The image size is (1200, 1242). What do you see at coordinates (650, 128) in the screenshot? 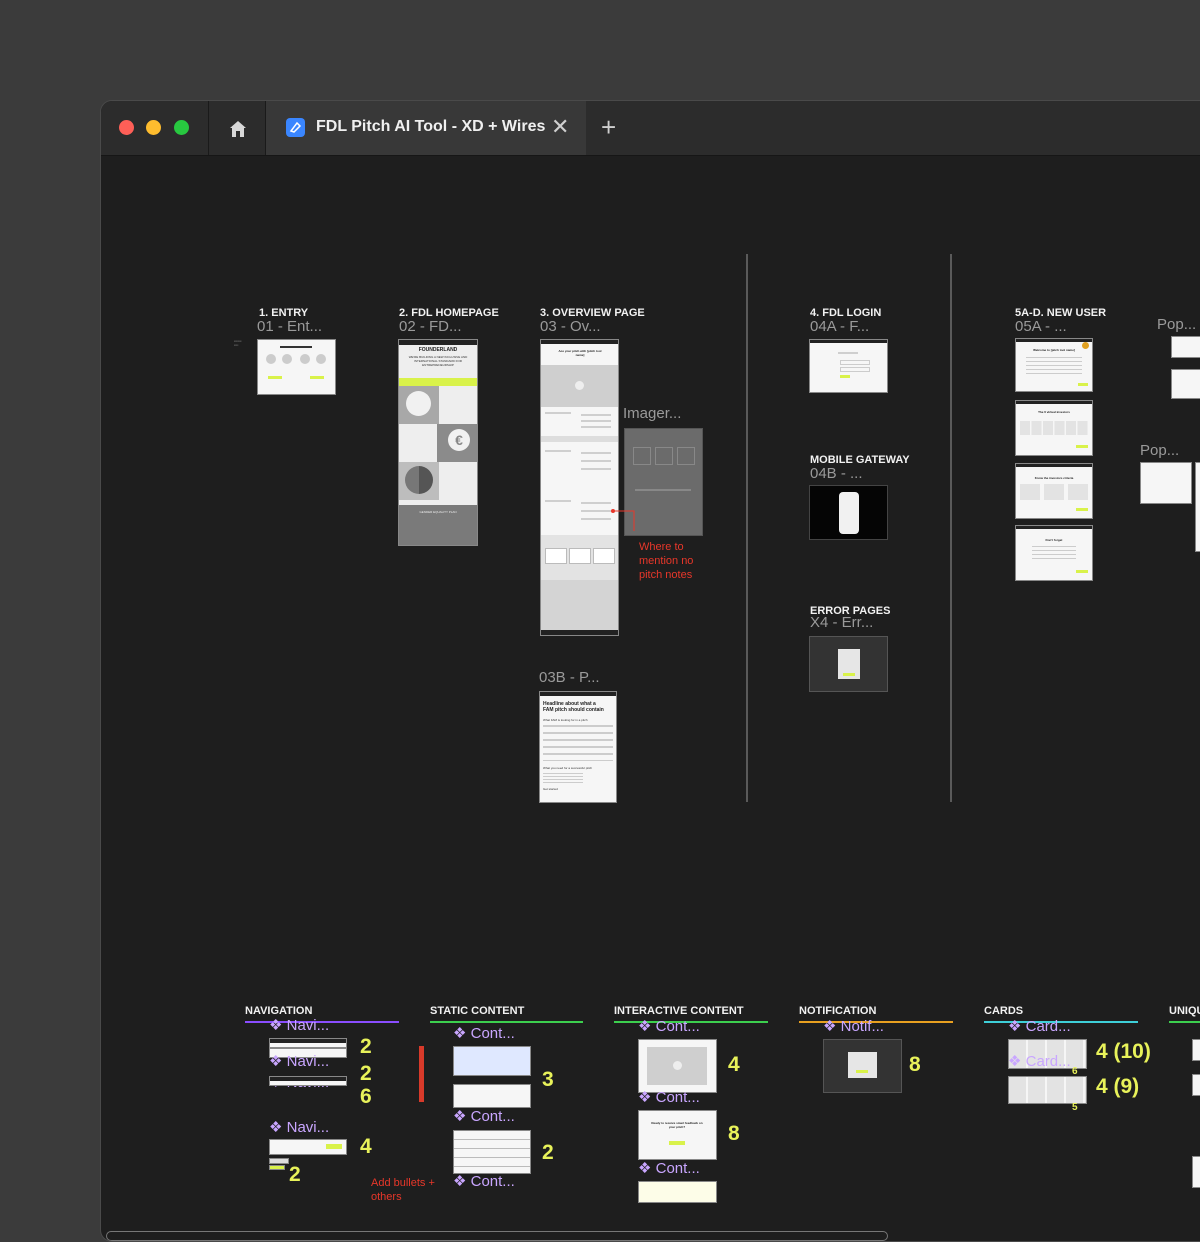
I see `title-bar: FDL Pitch AI Tool - XD + Wires ✕ +` at bounding box center [650, 128].